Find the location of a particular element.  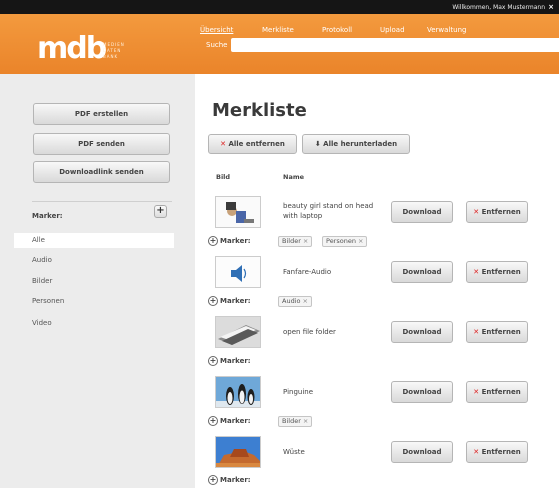

item-name: open file folder is located at coordinates (309, 332).